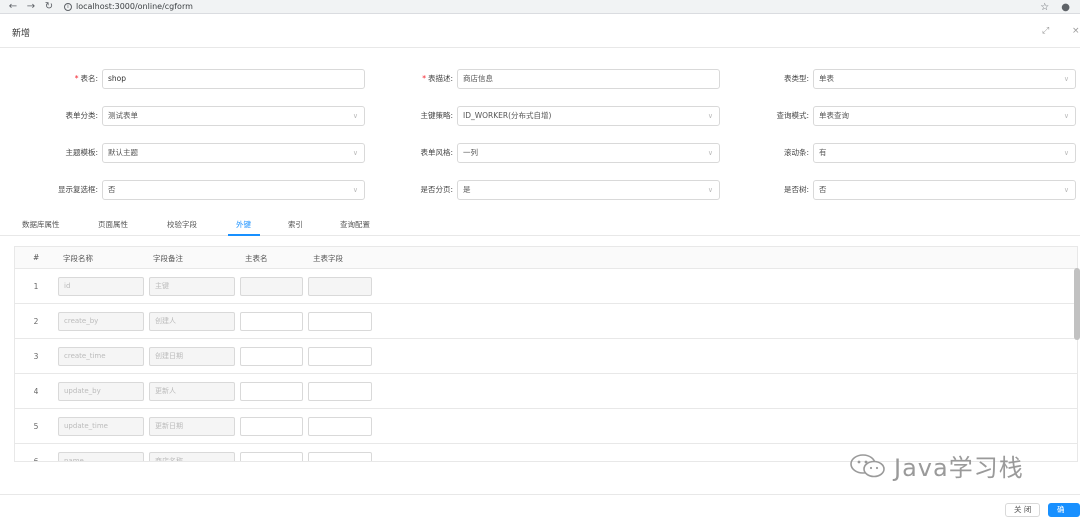  Describe the element at coordinates (1045, 31) in the screenshot. I see `fullscreen-icon: ⤢` at that location.